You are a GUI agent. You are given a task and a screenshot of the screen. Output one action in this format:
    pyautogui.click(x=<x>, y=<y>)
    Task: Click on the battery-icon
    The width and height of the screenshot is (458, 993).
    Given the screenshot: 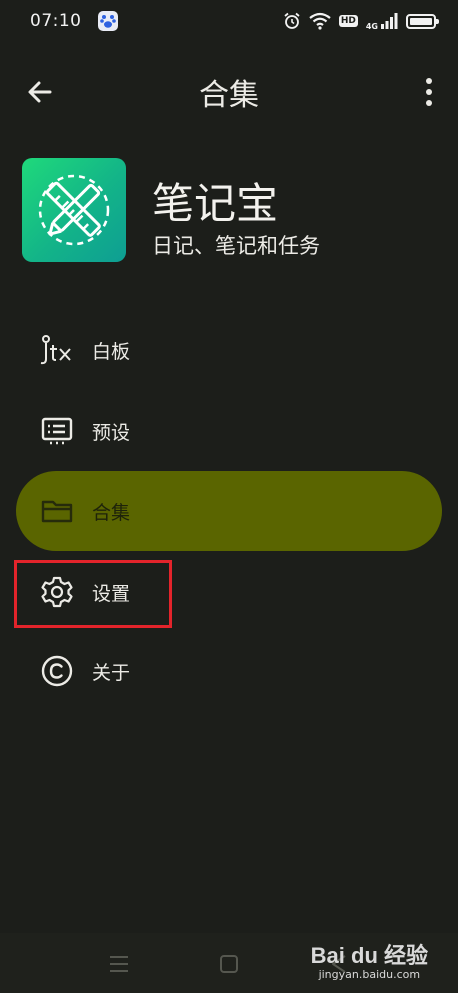 What is the action you would take?
    pyautogui.click(x=422, y=21)
    